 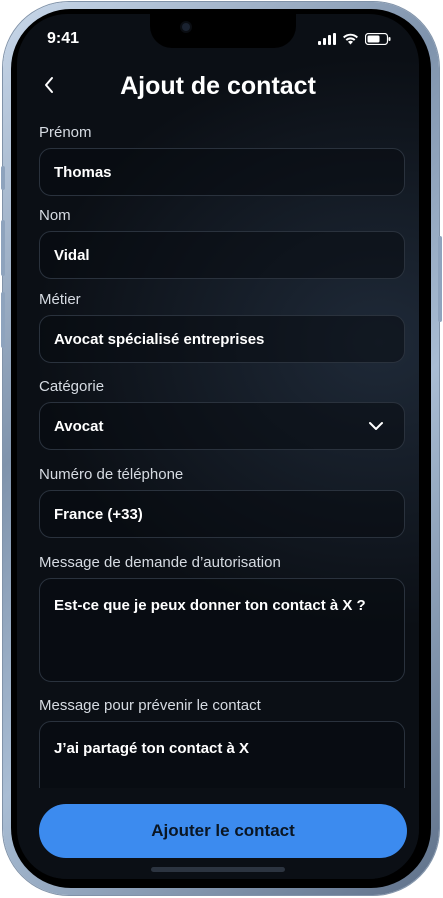 What do you see at coordinates (376, 426) in the screenshot?
I see `chevron-down-icon` at bounding box center [376, 426].